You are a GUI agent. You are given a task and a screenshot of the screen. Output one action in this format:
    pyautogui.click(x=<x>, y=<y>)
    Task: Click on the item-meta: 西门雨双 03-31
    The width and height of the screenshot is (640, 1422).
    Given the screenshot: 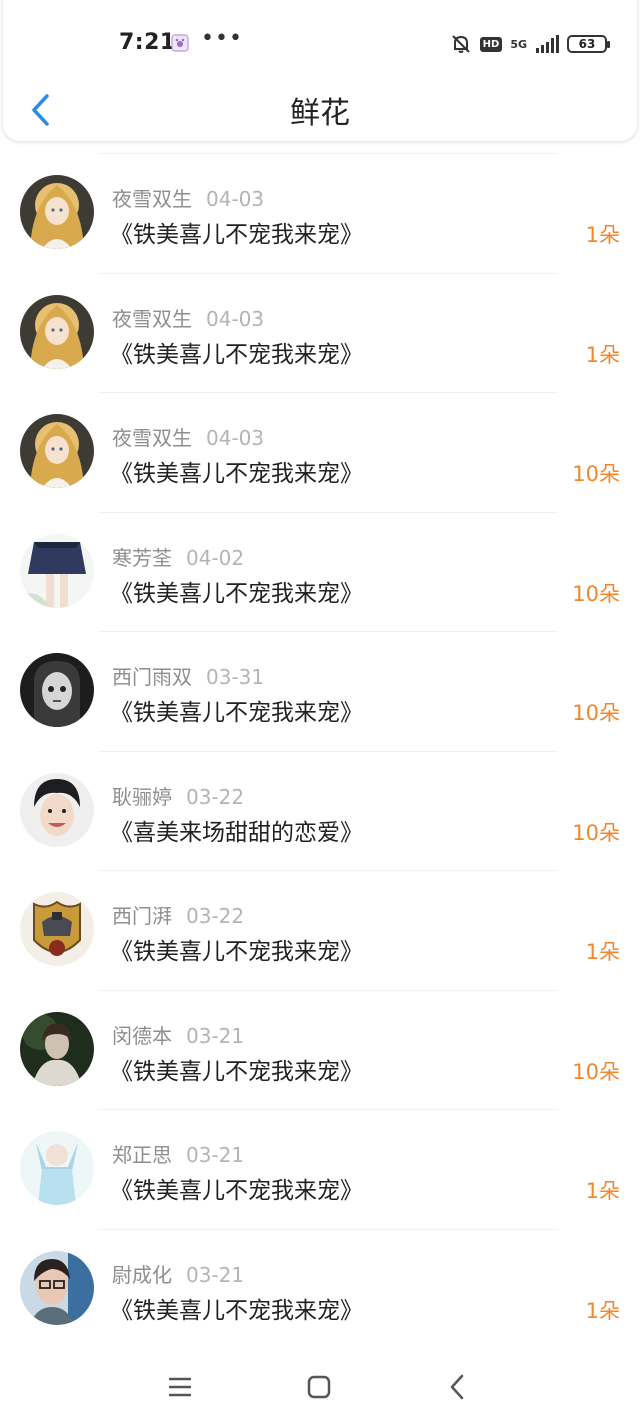 What is the action you would take?
    pyautogui.click(x=188, y=675)
    